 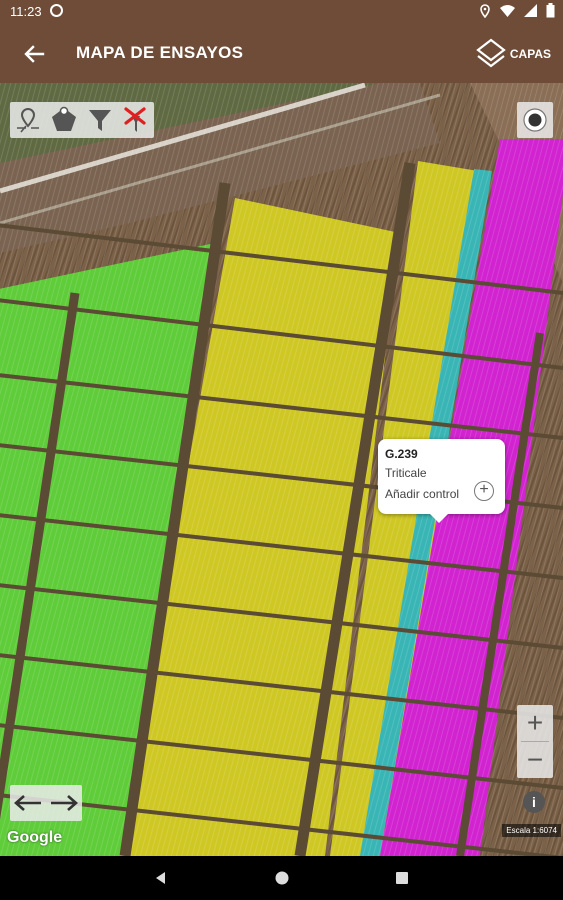 What do you see at coordinates (507, 11) in the screenshot?
I see `wifi-icon` at bounding box center [507, 11].